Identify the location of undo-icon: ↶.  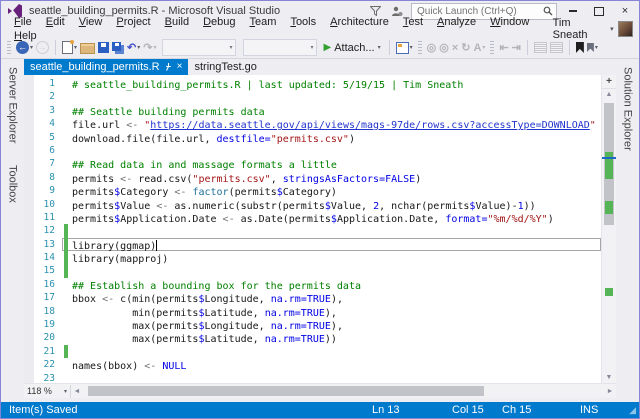
(132, 47).